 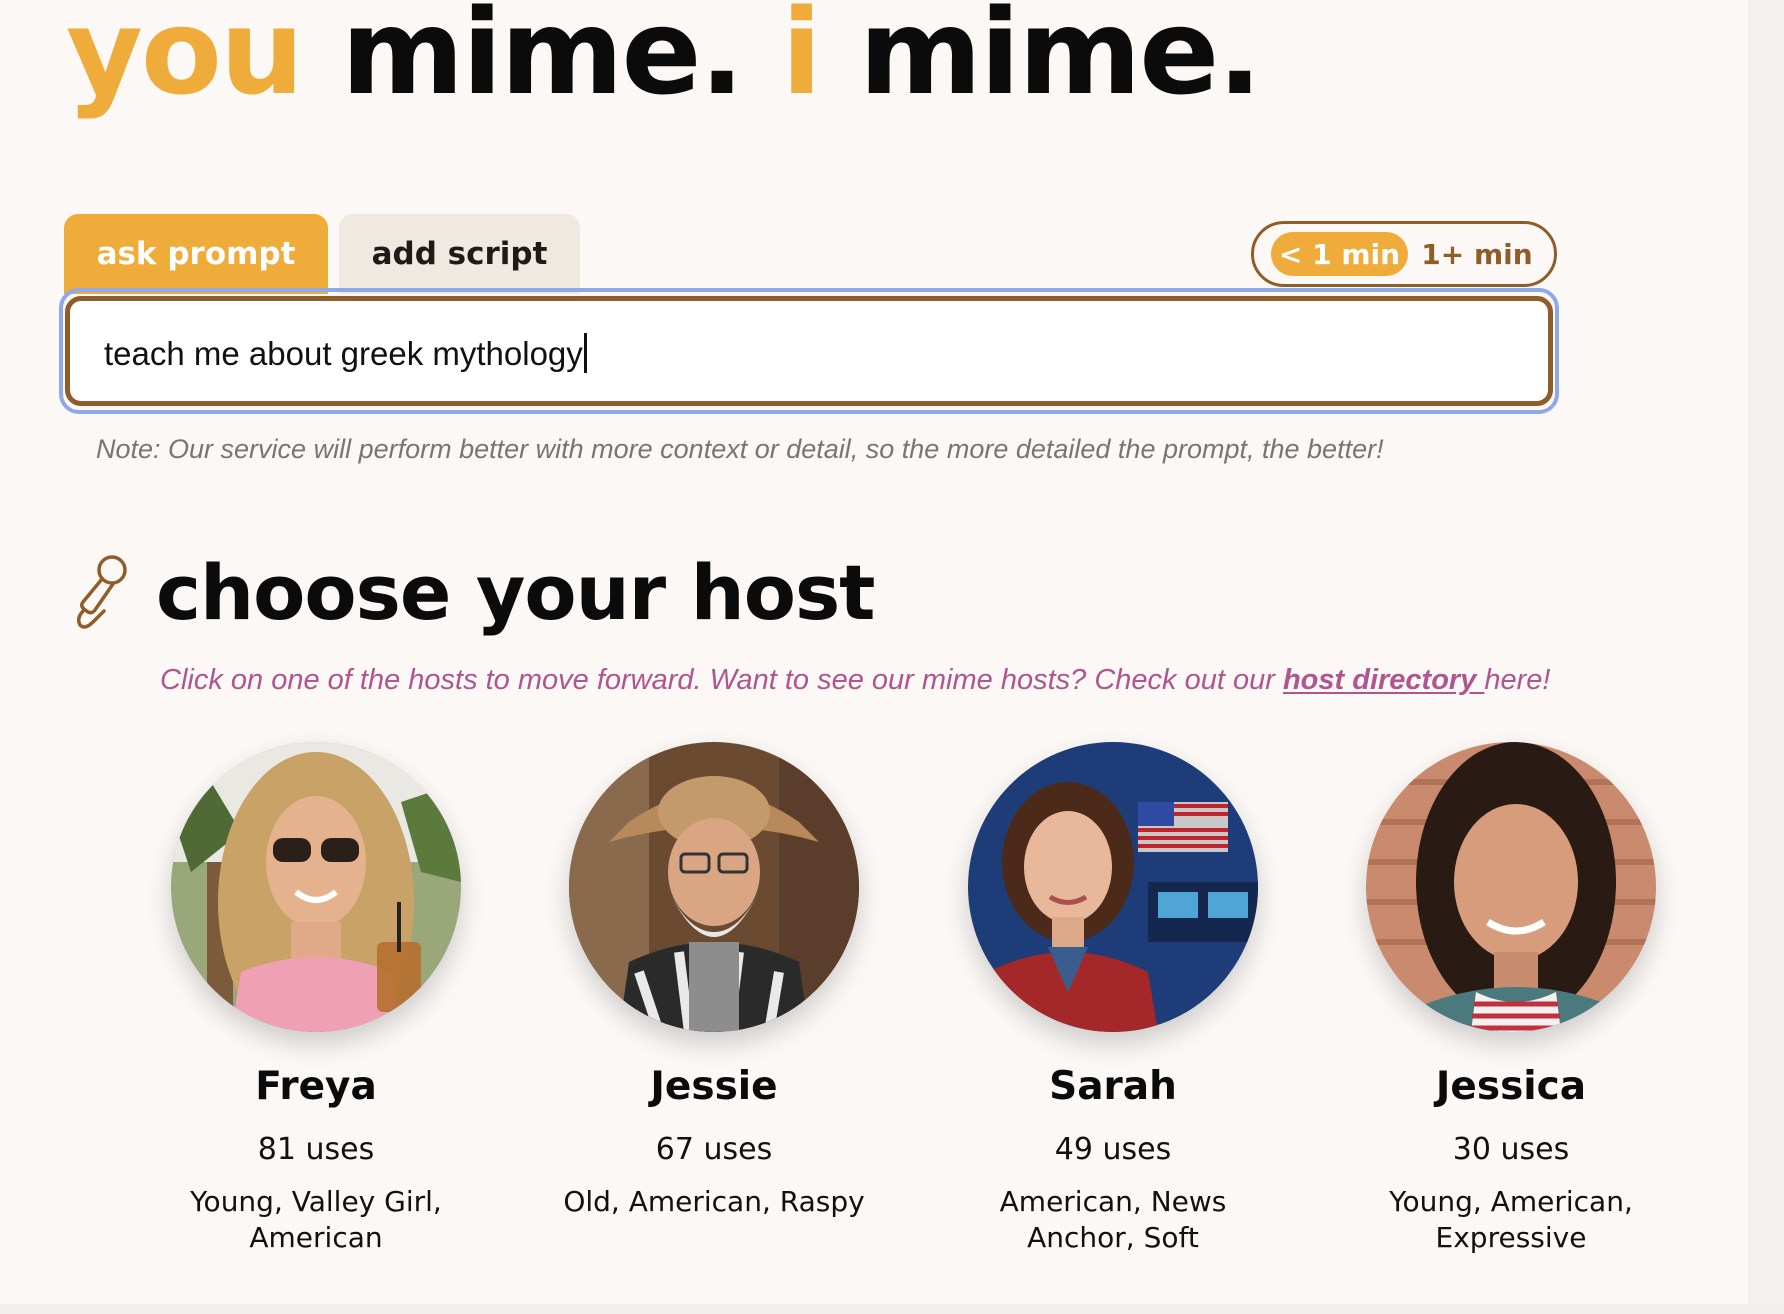 I want to click on tab-ask-prompt: ask prompt, so click(x=196, y=254).